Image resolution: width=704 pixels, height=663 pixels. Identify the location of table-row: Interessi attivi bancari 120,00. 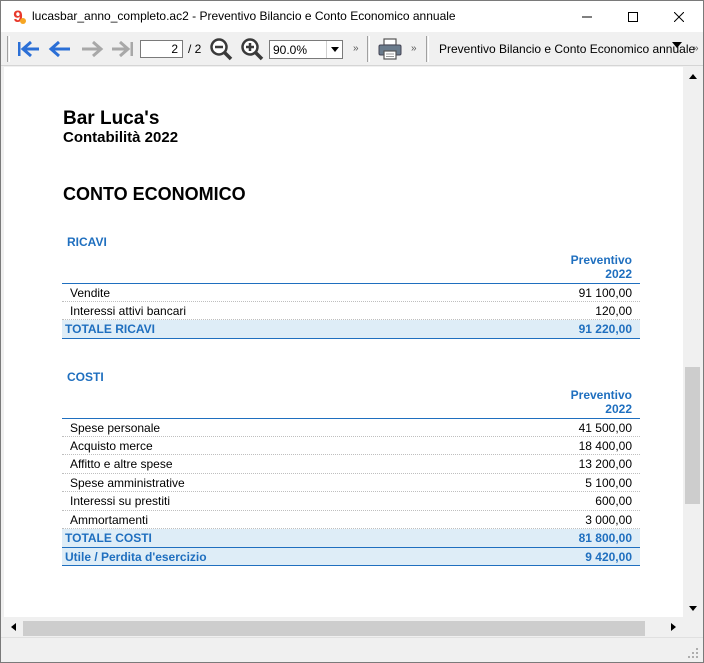
(351, 311).